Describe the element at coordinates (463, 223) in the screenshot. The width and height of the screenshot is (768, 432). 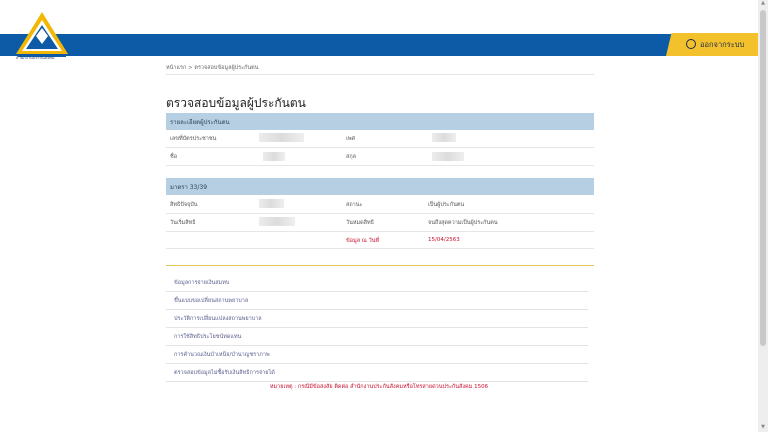
I see `expiry-value: จนถึงสุดความเป็นผู้ประกันตน` at that location.